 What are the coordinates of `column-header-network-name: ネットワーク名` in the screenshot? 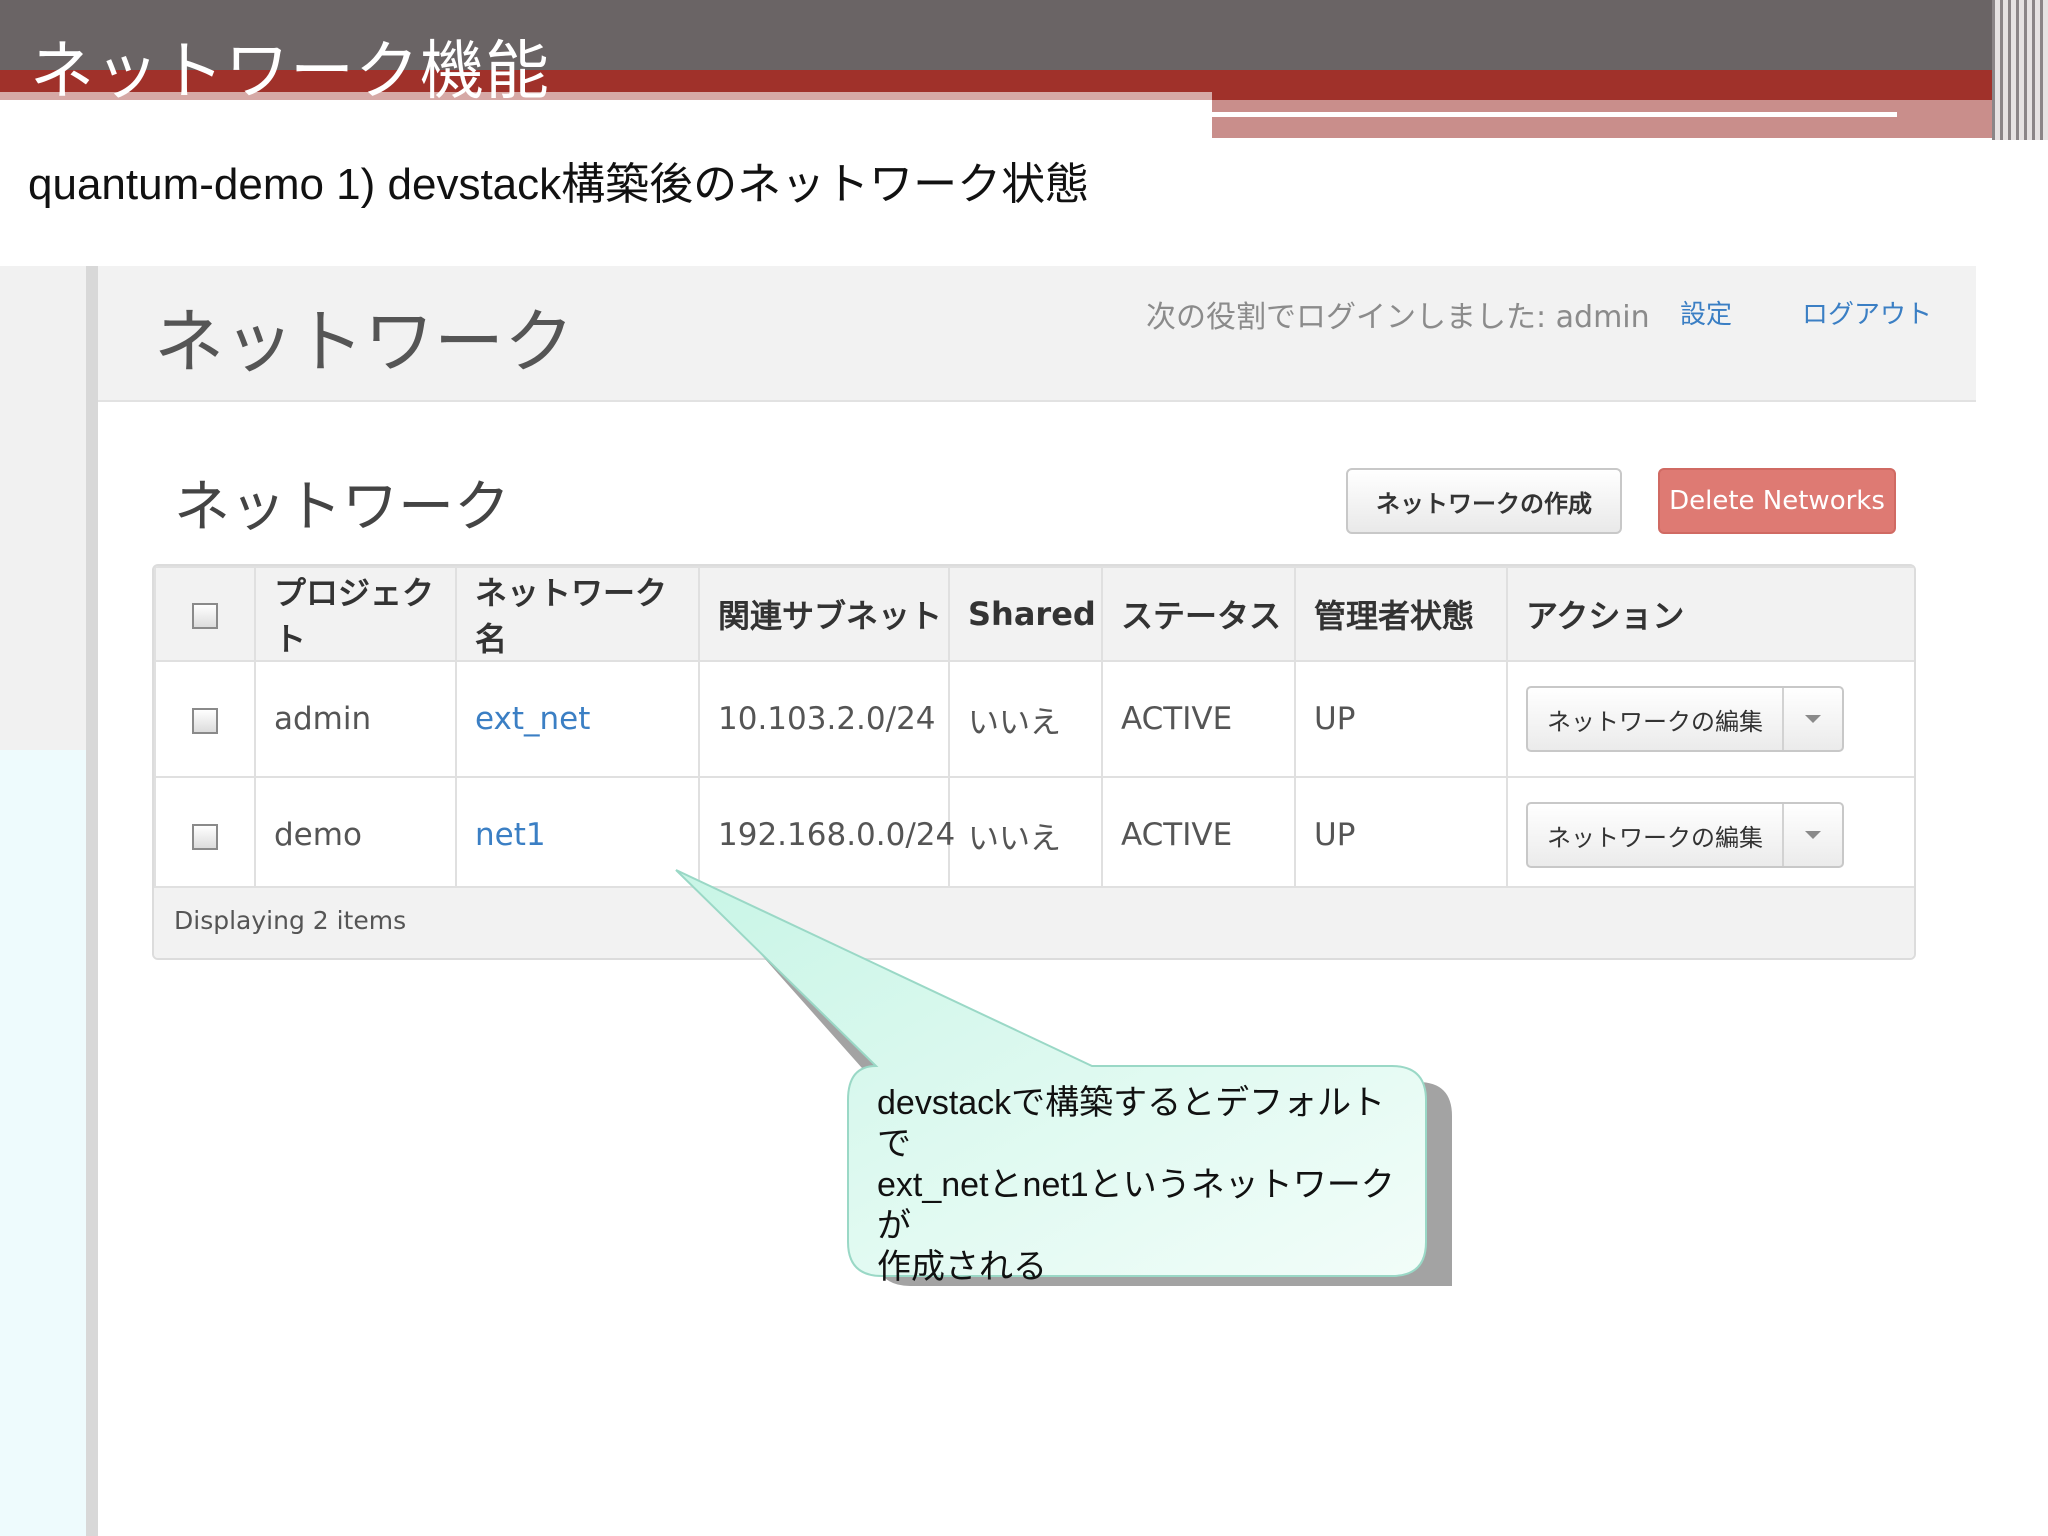 It's located at (577, 614).